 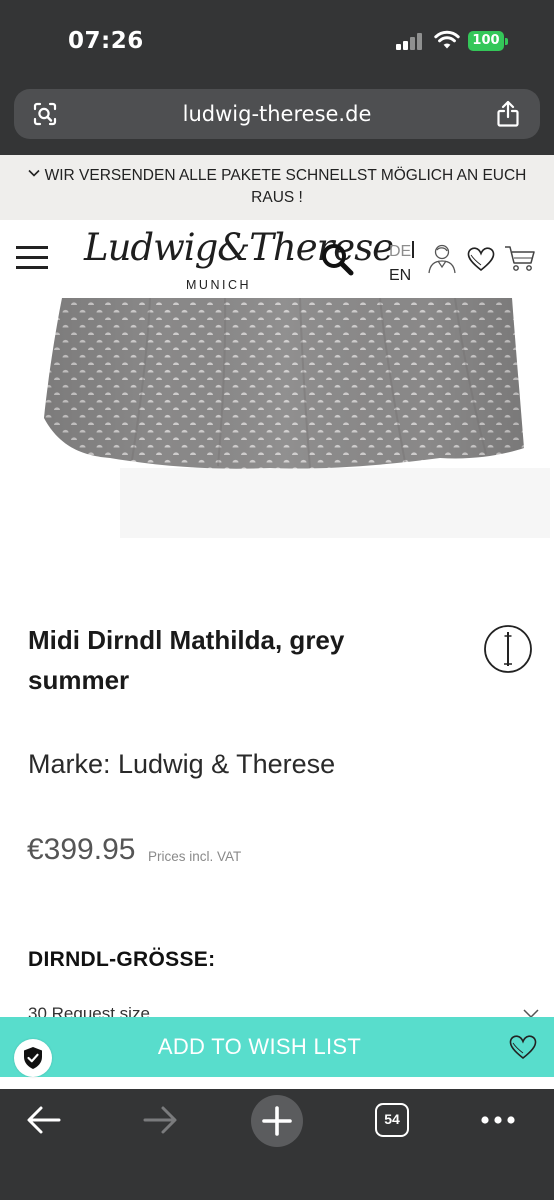 What do you see at coordinates (122, 959) in the screenshot?
I see `size-label: DIRNDL-GRÖSSE:` at bounding box center [122, 959].